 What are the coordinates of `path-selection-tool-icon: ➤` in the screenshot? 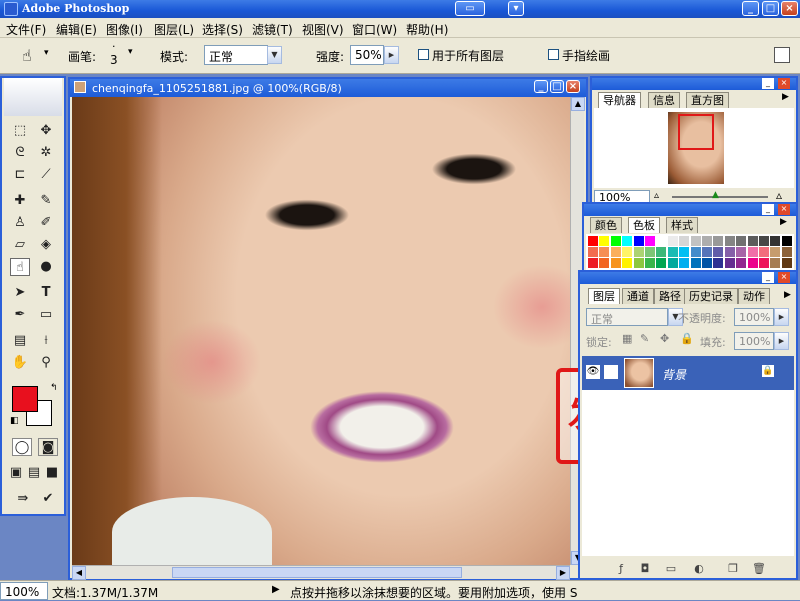 It's located at (20, 293).